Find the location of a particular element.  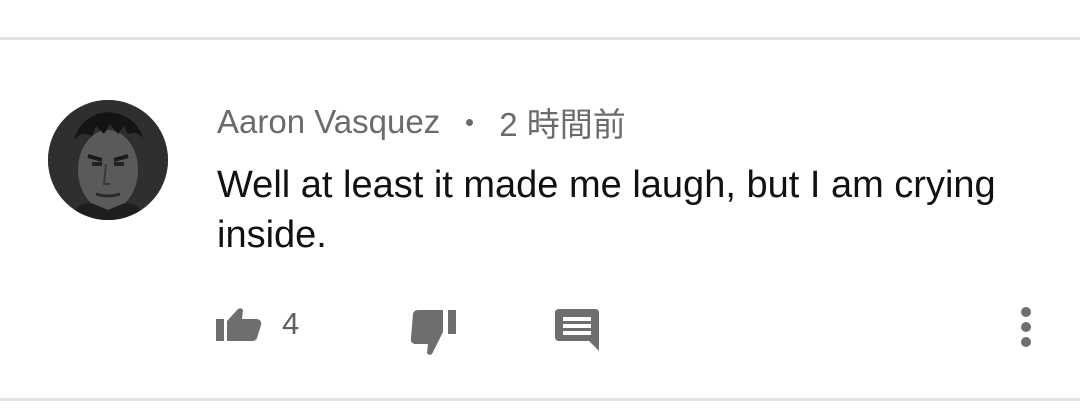

more-vert-icon is located at coordinates (1026, 327).